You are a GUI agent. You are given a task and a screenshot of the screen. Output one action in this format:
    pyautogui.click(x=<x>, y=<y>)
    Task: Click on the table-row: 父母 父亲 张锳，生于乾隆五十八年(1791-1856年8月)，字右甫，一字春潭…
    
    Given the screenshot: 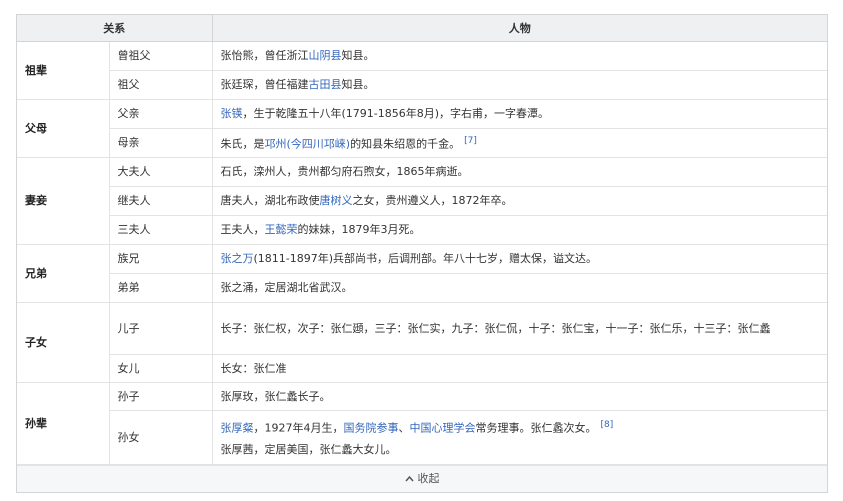 What is the action you would take?
    pyautogui.click(x=422, y=128)
    